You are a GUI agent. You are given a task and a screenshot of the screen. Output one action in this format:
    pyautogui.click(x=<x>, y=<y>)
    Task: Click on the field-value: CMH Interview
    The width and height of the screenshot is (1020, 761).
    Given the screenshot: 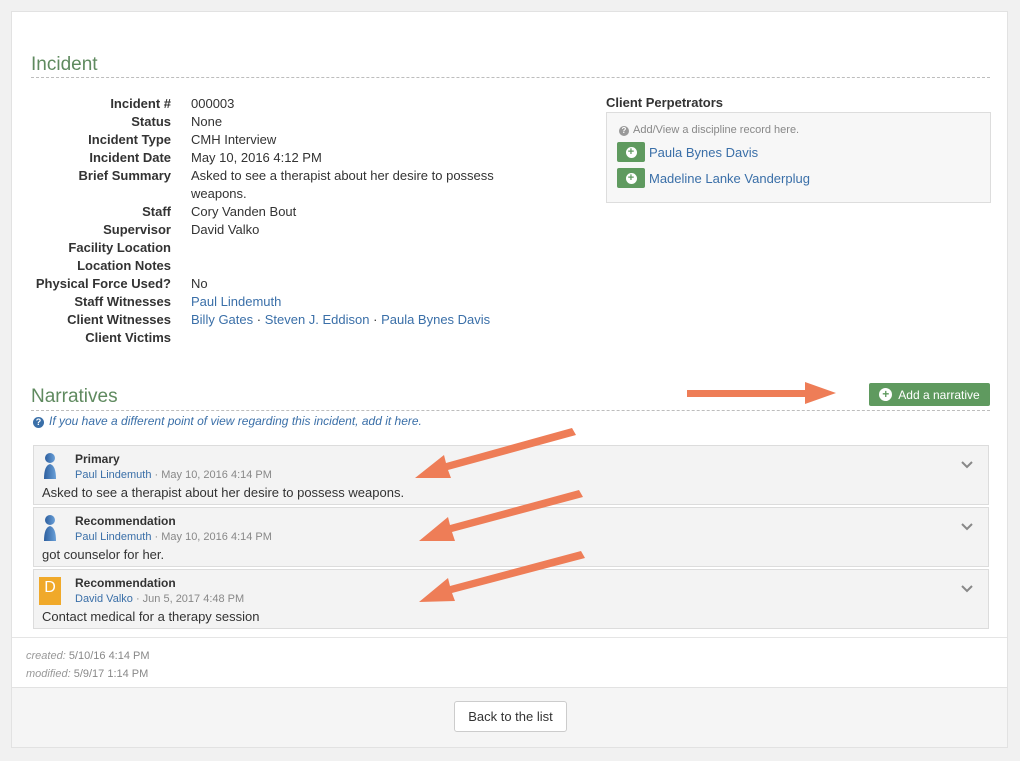 What is the action you would take?
    pyautogui.click(x=234, y=139)
    